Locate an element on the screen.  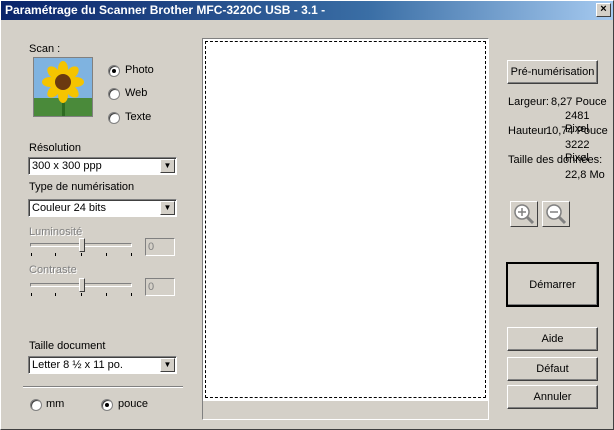
scan-label: Scan : is located at coordinates (45, 49).